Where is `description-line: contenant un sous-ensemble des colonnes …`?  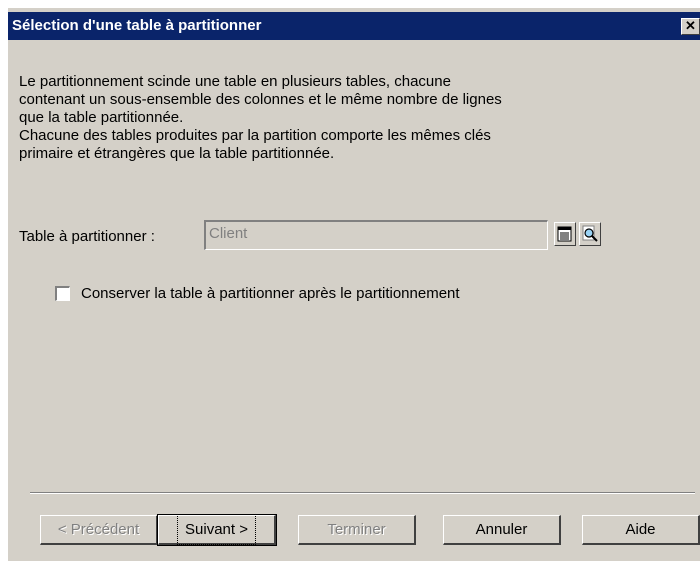 description-line: contenant un sous-ensemble des colonnes … is located at coordinates (260, 99).